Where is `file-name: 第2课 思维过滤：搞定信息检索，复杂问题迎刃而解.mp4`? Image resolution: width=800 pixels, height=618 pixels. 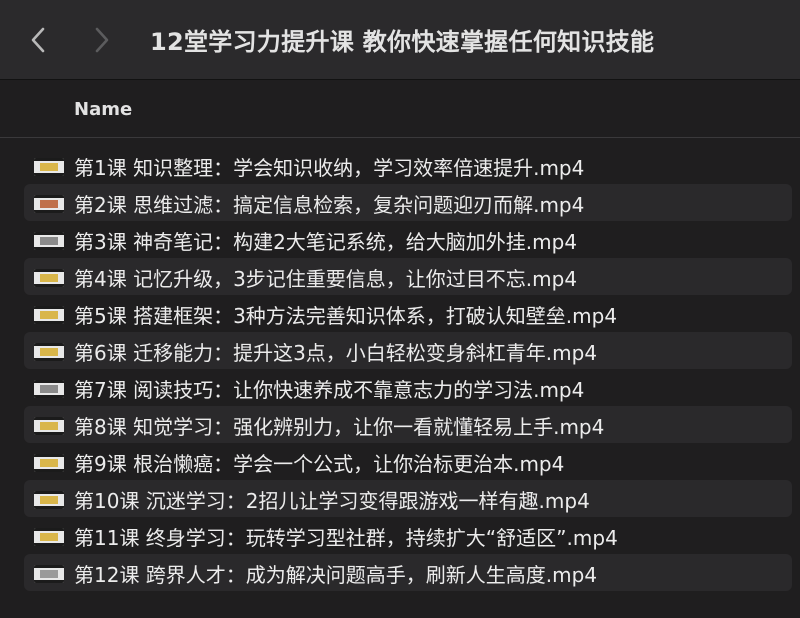
file-name: 第2课 思维过滤：搞定信息检索，复杂问题迎刃而解.mp4 is located at coordinates (329, 205).